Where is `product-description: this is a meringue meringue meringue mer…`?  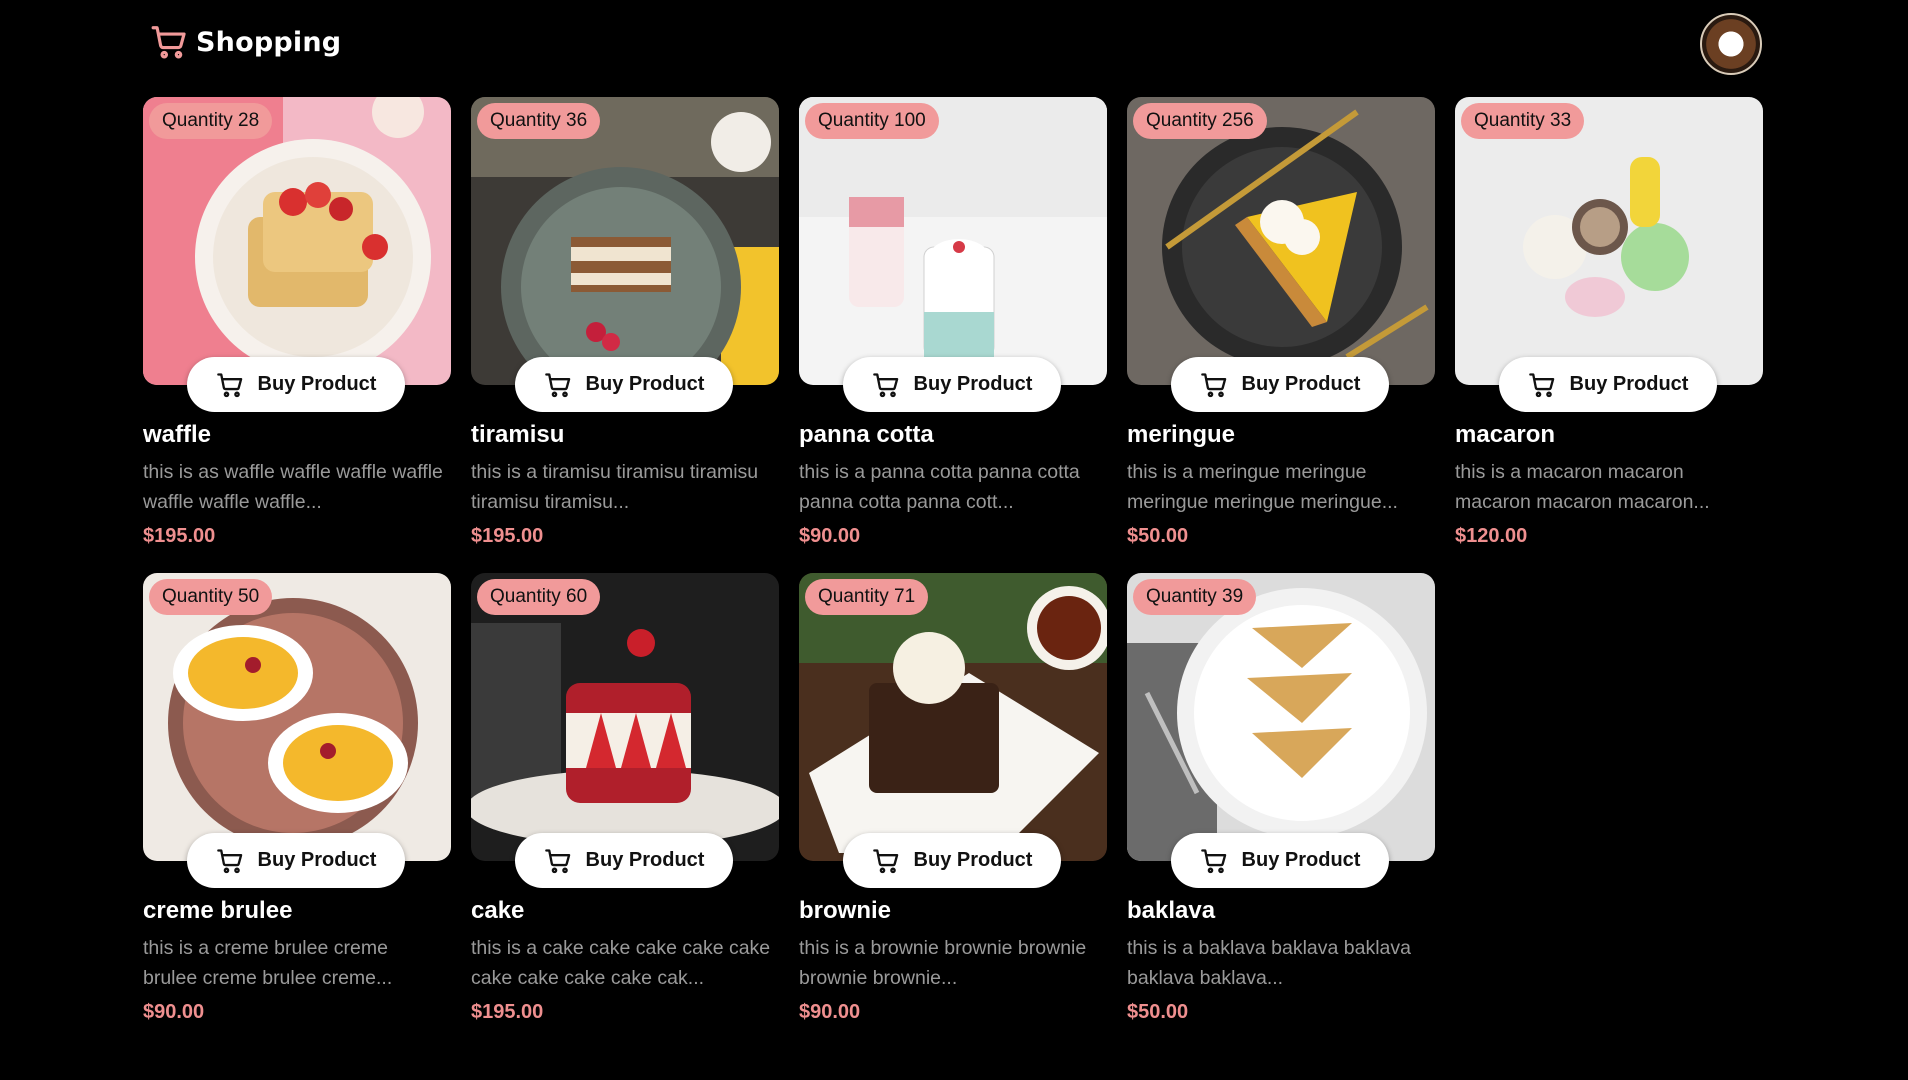
product-description: this is a meringue meringue meringue mer… is located at coordinates (1262, 487).